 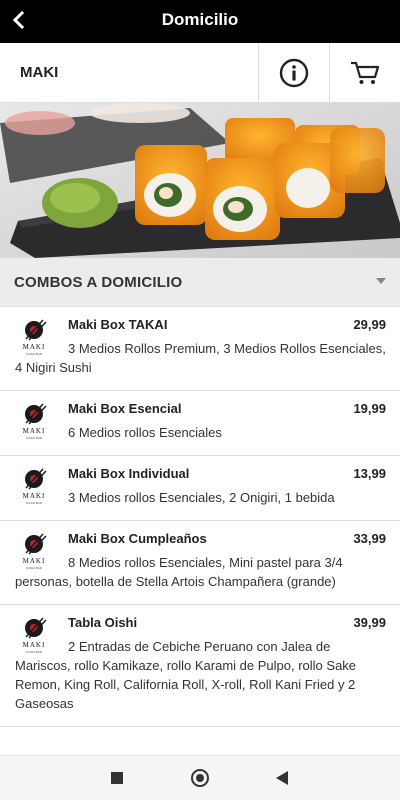 I want to click on item-price: 13,99, so click(x=369, y=473).